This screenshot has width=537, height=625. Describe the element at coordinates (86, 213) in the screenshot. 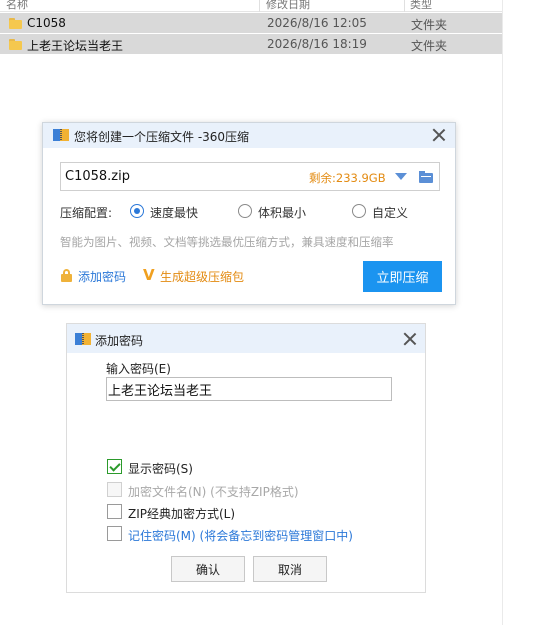

I see `compression-config-label: 压缩配置:` at that location.